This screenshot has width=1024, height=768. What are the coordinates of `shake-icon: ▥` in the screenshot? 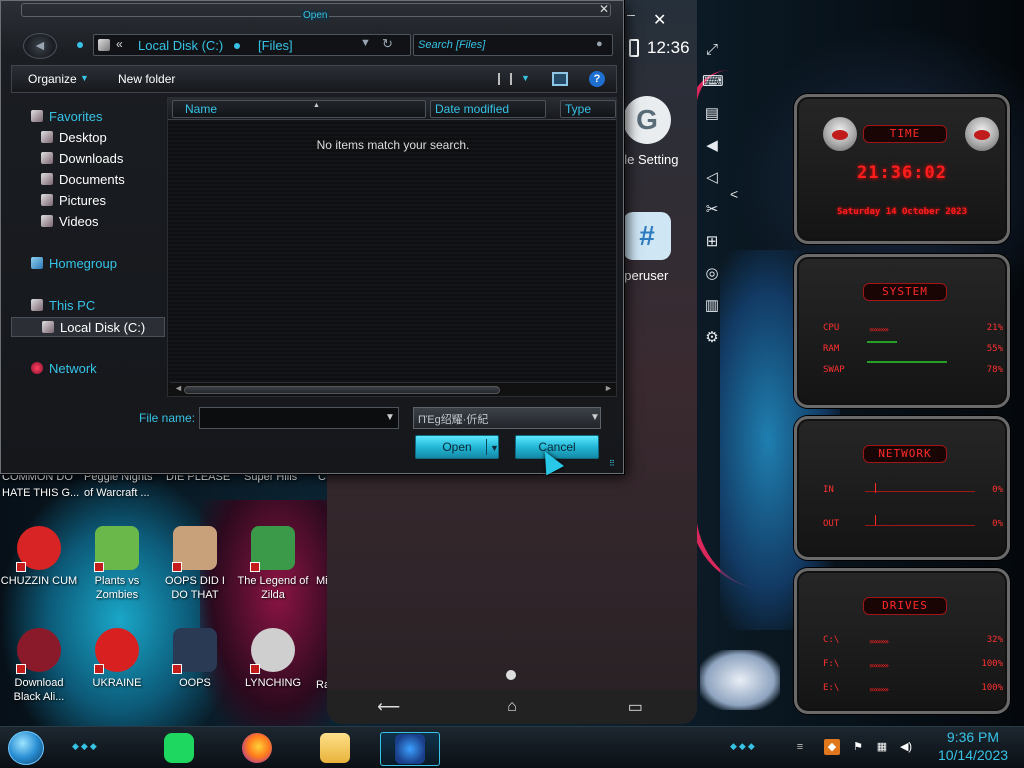 It's located at (712, 306).